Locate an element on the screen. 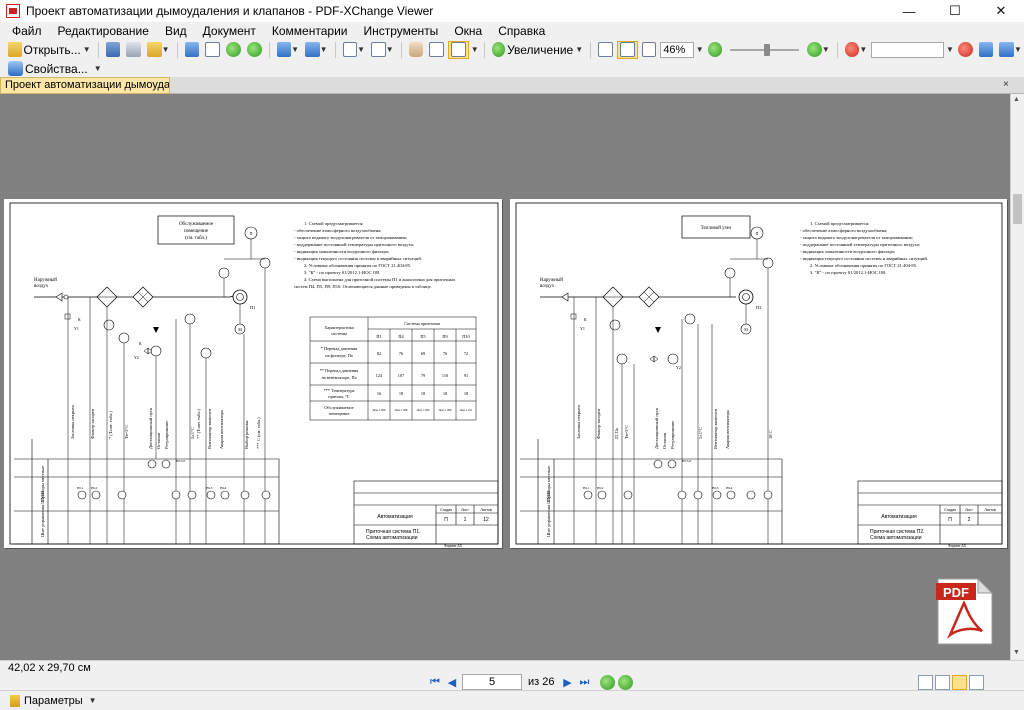 Image resolution: width=1024 pixels, height=710 pixels. continuous-view-icon is located at coordinates (942, 682).